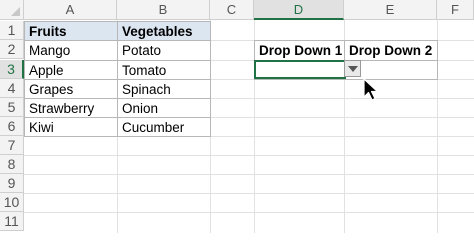 The image size is (474, 240). I want to click on dropdown-button, so click(352, 68).